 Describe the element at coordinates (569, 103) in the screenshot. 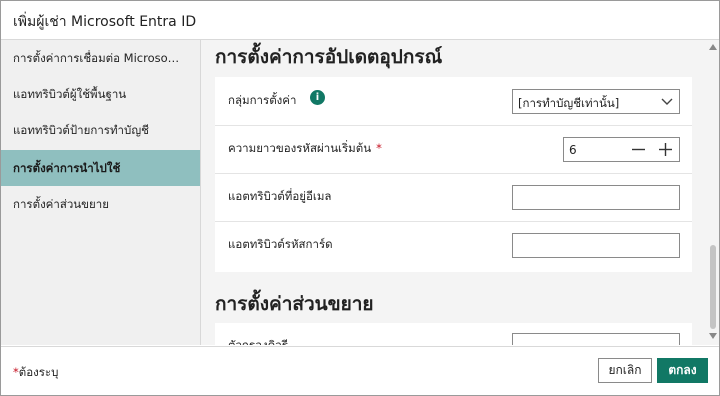

I see `group-setting-value: [การทำบัญชีเท่านั้น]` at that location.